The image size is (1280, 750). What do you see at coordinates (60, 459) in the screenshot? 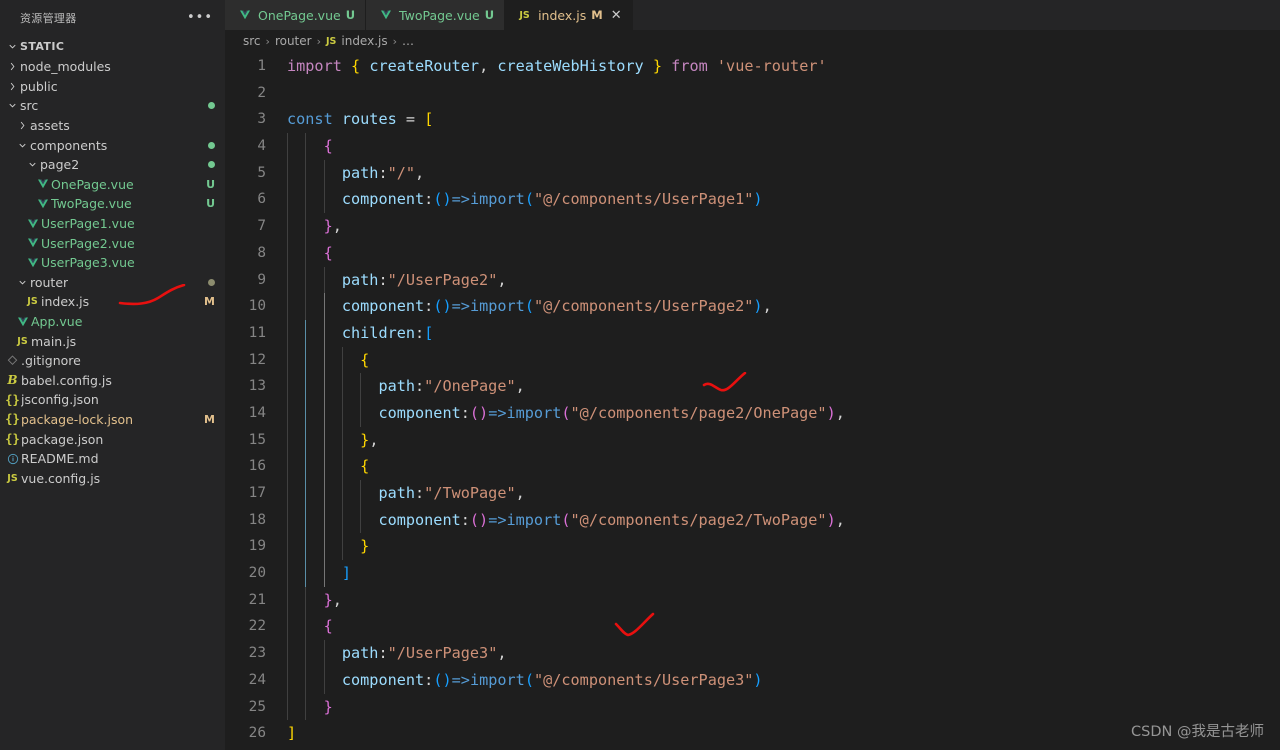
I see `tree-item-label: README.md` at bounding box center [60, 459].